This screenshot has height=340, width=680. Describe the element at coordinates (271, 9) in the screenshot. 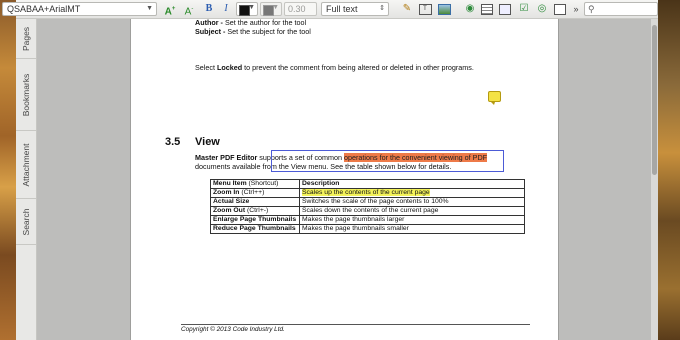

I see `fill-color-button: ▼` at that location.